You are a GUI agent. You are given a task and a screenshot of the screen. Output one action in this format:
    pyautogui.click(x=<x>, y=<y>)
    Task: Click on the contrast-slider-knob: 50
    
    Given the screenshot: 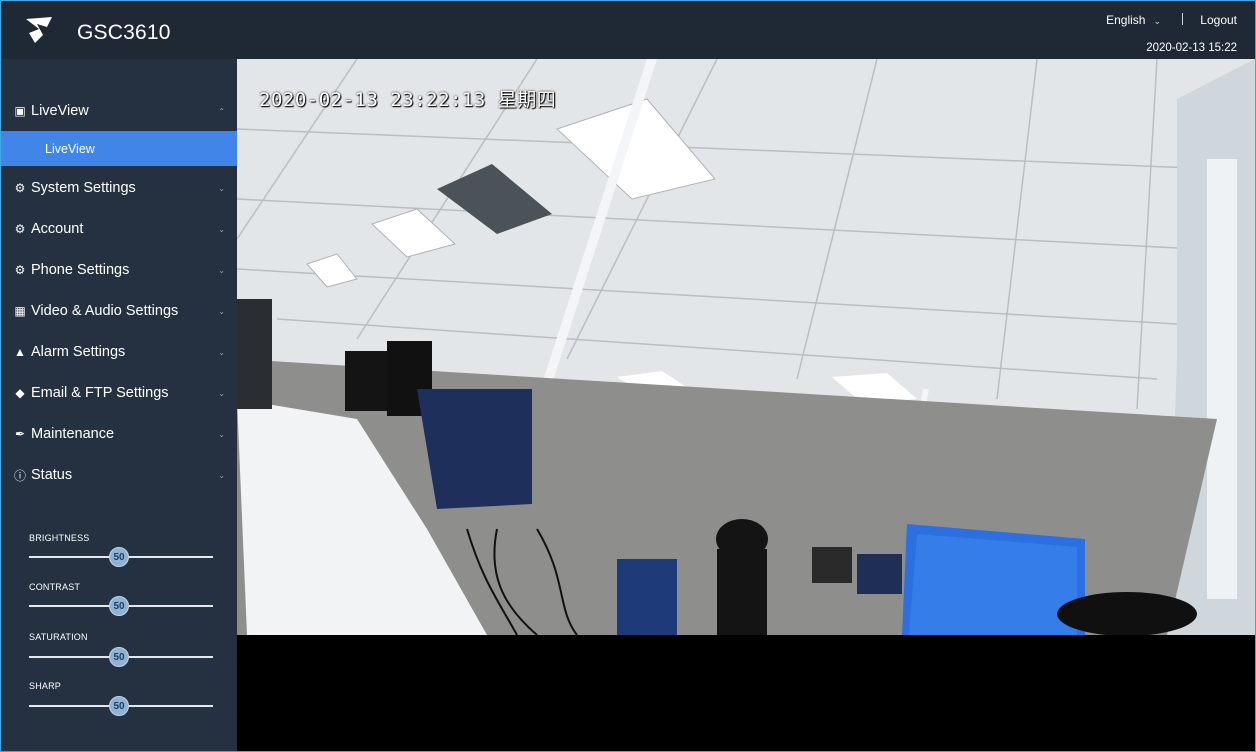 What is the action you would take?
    pyautogui.click(x=119, y=606)
    